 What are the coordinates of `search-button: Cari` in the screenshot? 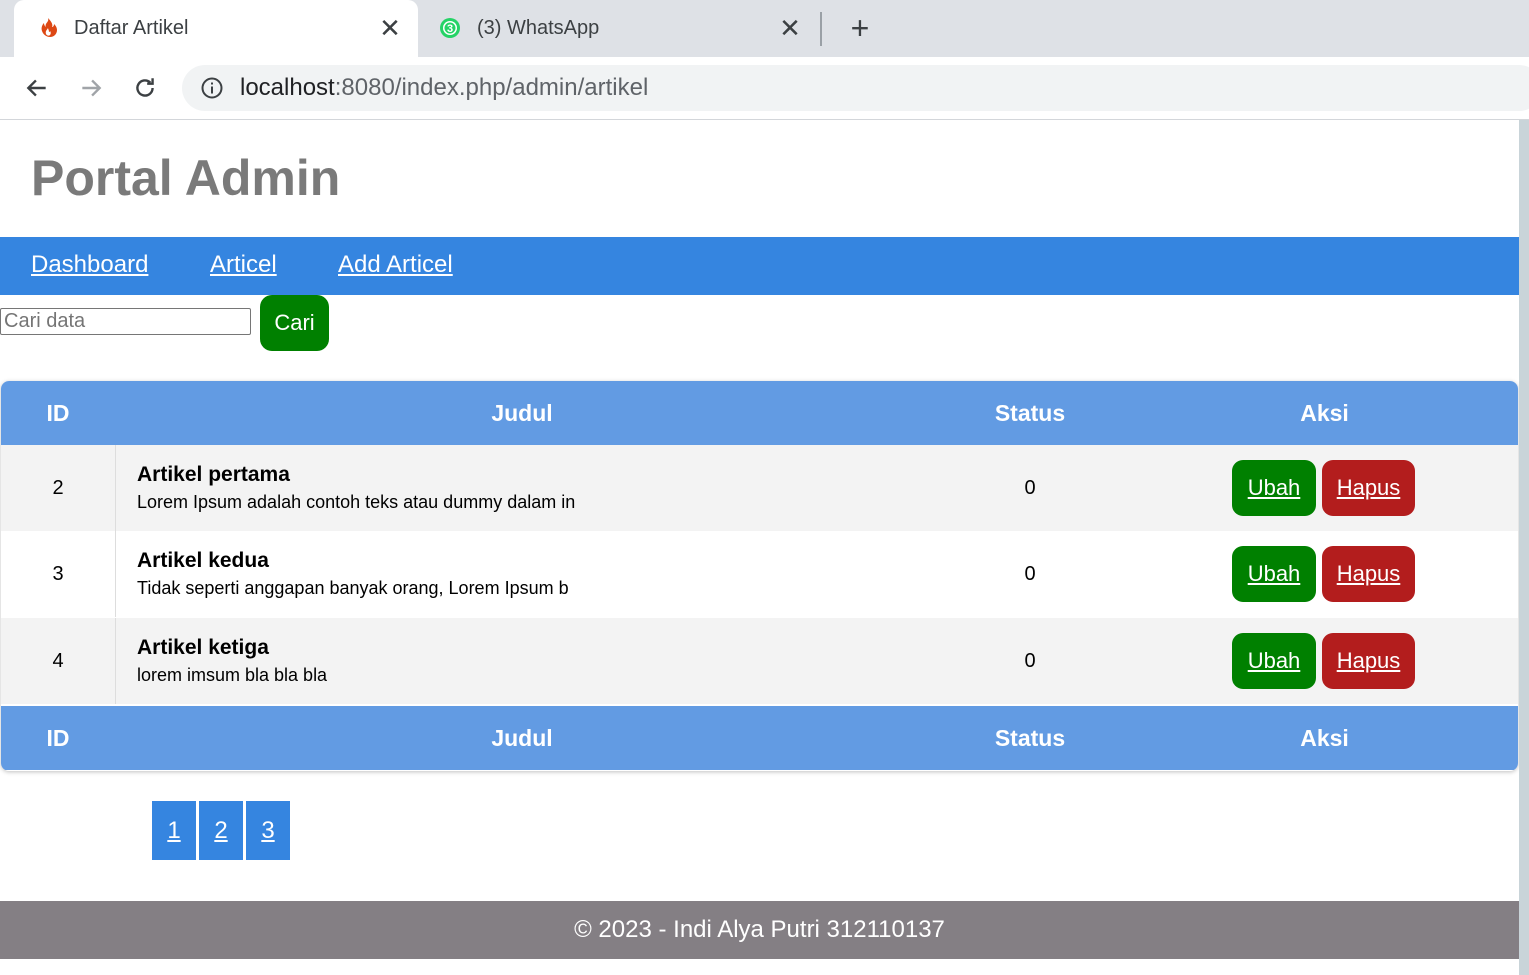 It's located at (294, 323).